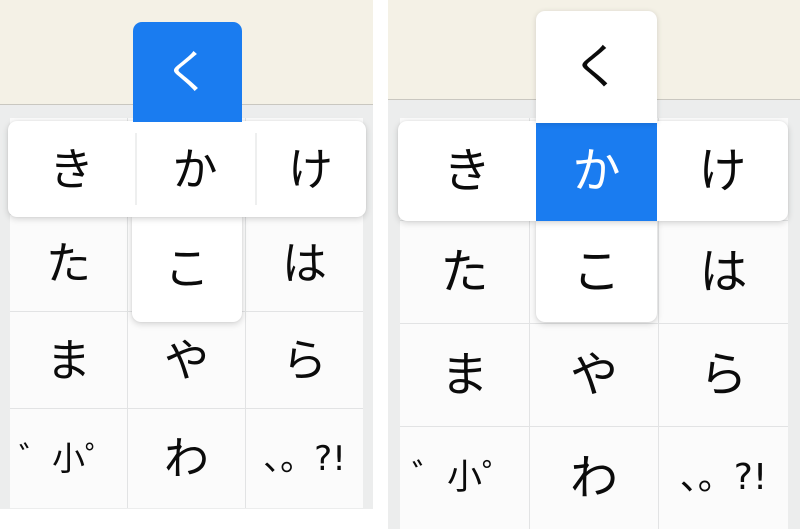  I want to click on key-wa-right: わ, so click(594, 478).